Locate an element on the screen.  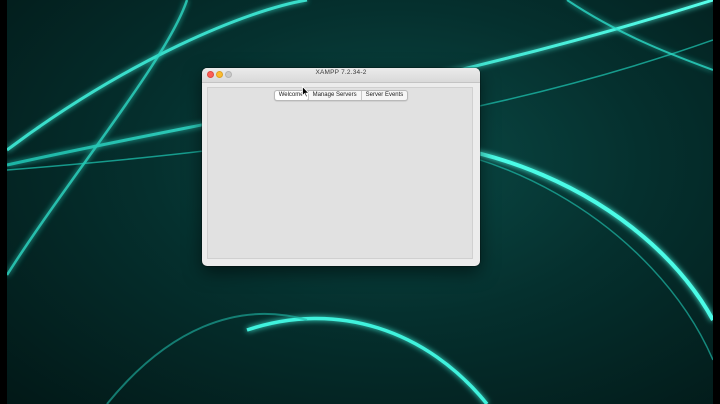
window-title: XAMPP 7.2.34-2 is located at coordinates (341, 72).